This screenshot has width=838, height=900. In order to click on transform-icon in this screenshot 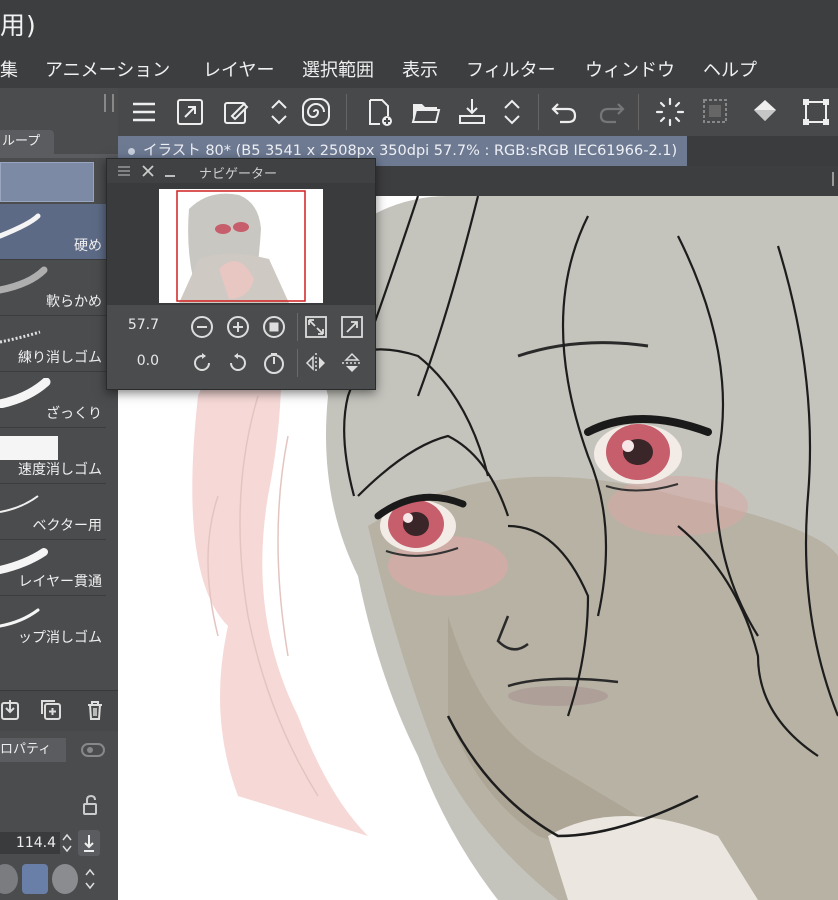, I will do `click(816, 112)`.